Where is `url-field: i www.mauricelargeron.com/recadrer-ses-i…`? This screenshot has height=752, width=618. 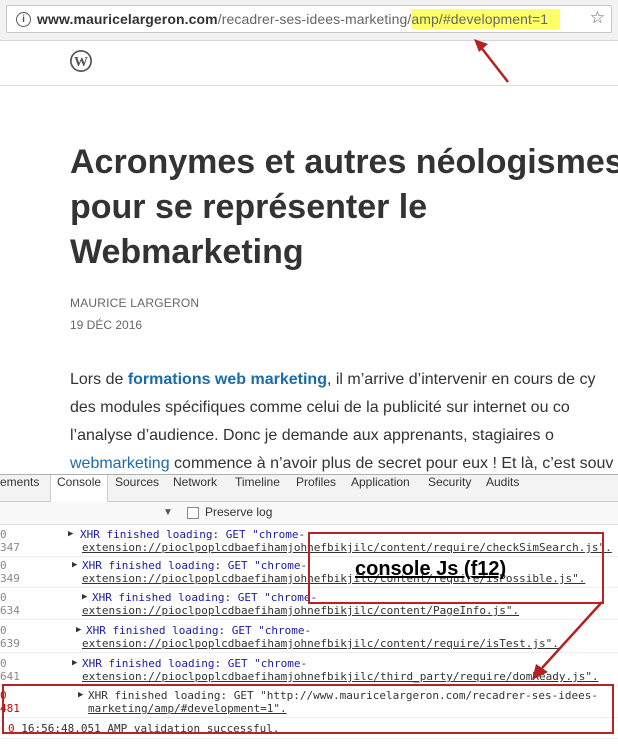 url-field: i www.mauricelargeron.com/recadrer-ses-i… is located at coordinates (309, 19).